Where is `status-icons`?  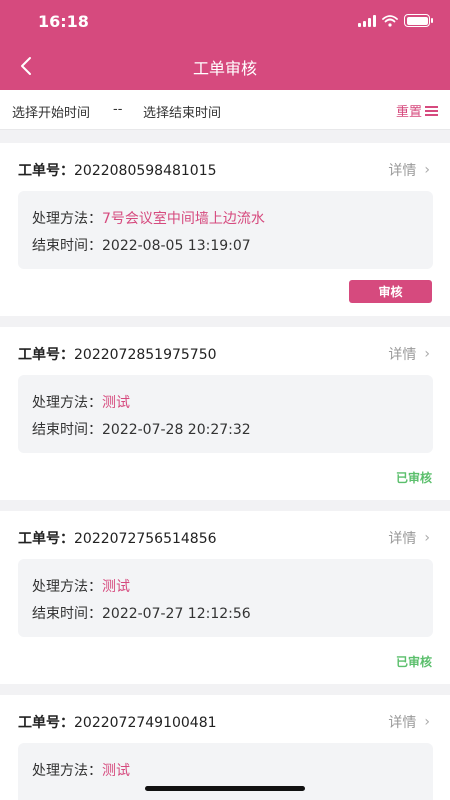 status-icons is located at coordinates (395, 20).